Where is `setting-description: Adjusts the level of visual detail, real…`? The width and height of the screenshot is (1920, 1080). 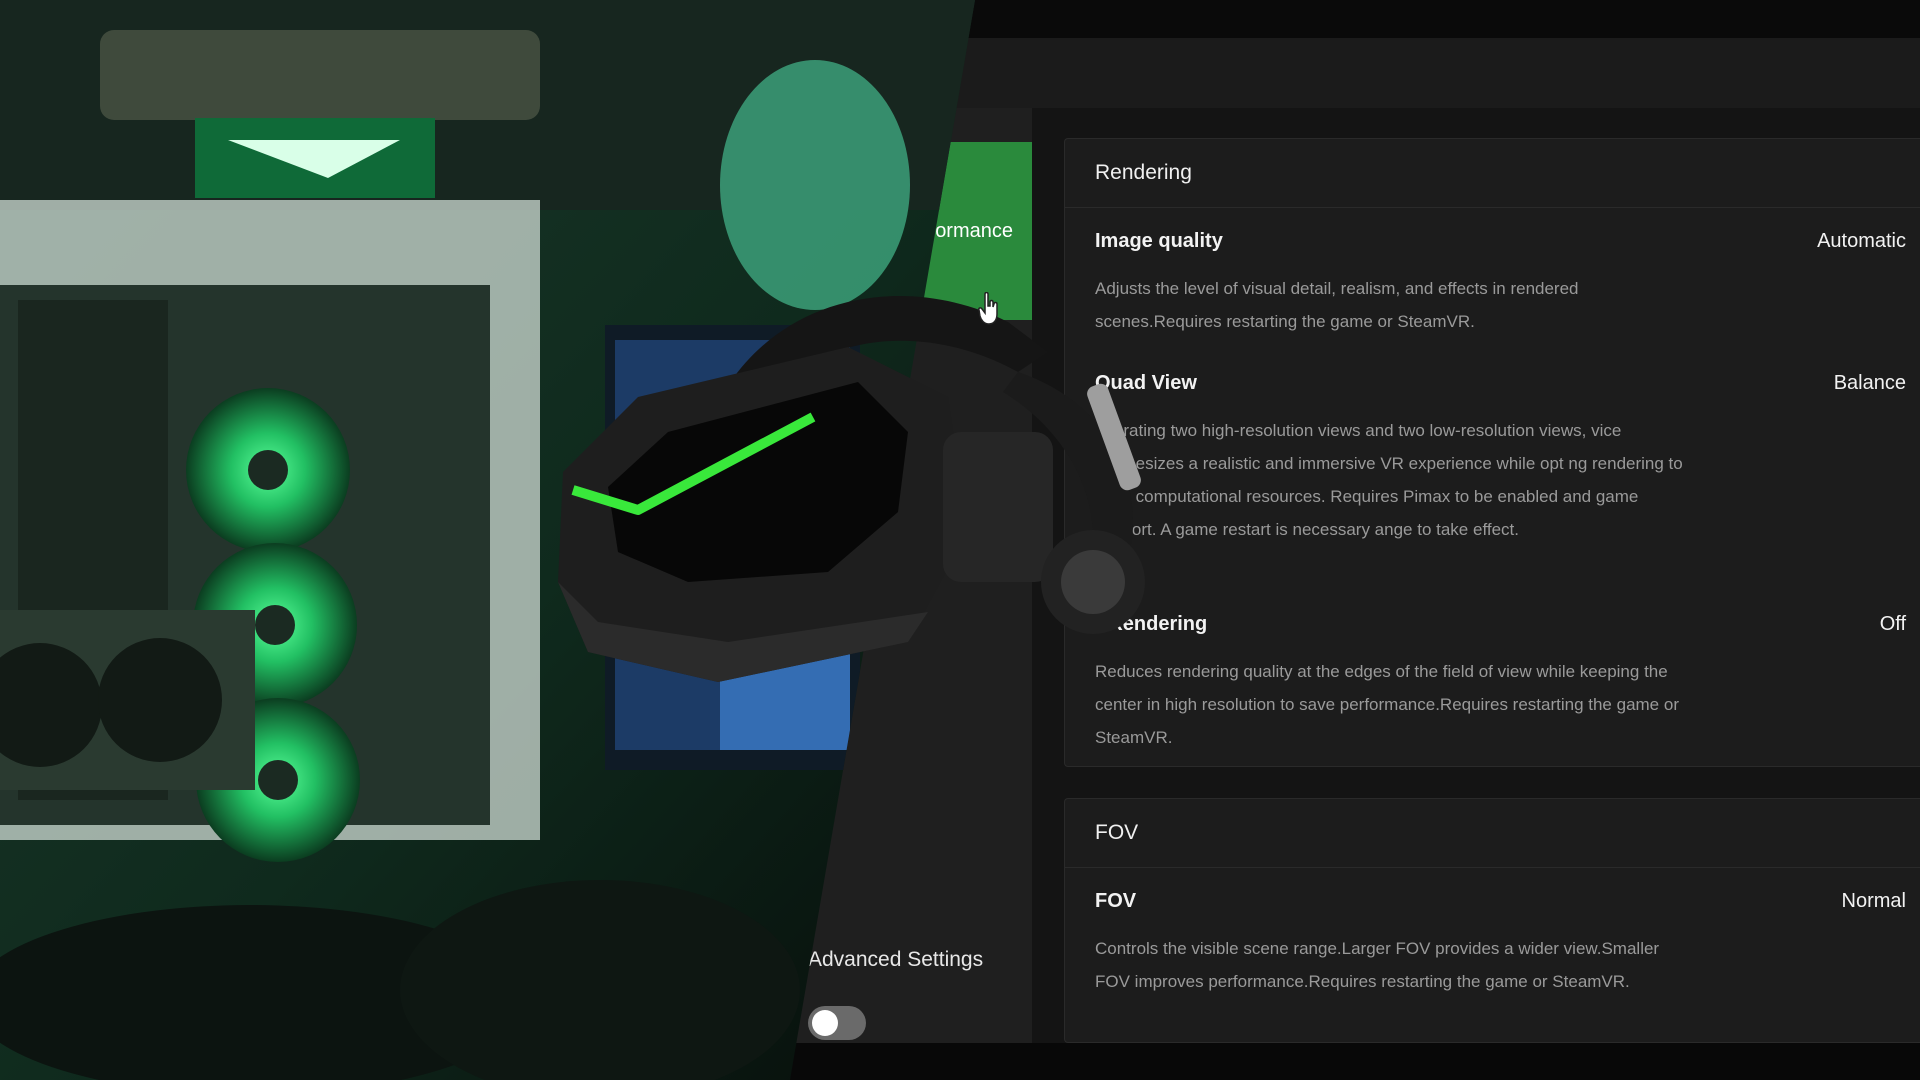 setting-description: Adjusts the level of visual detail, real… is located at coordinates (1337, 305).